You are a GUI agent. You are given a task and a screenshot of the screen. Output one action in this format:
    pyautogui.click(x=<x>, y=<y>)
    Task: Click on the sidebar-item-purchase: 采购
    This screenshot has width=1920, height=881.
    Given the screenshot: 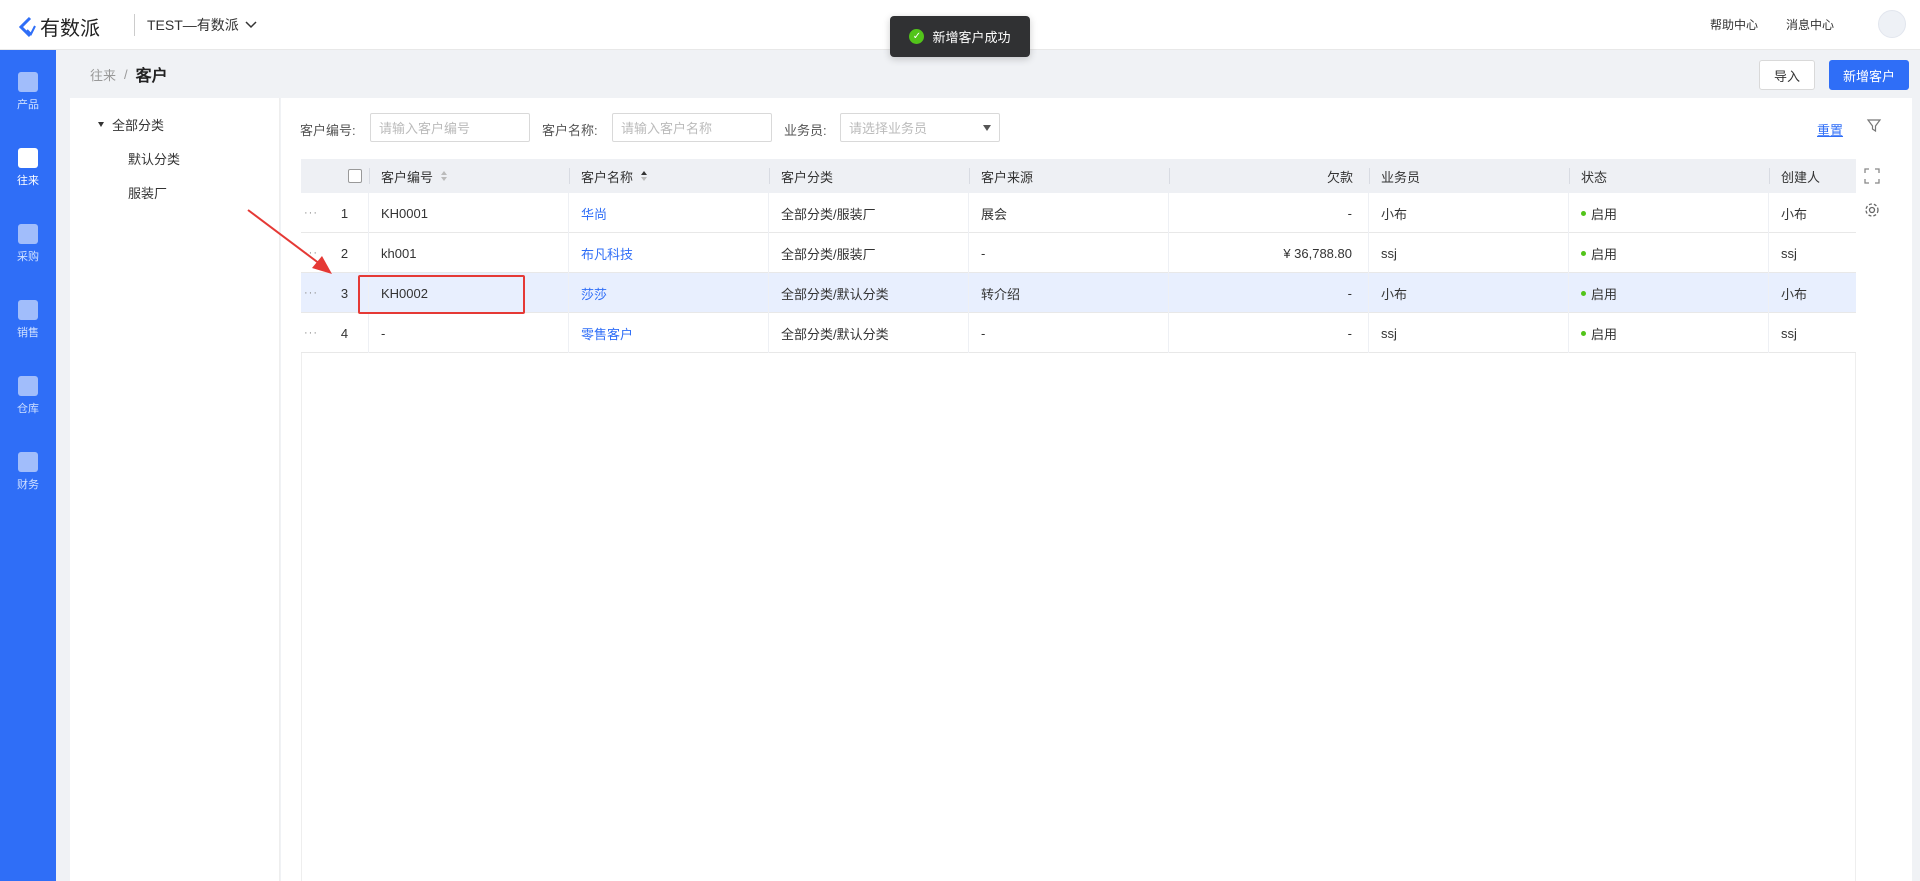 What is the action you would take?
    pyautogui.click(x=28, y=244)
    